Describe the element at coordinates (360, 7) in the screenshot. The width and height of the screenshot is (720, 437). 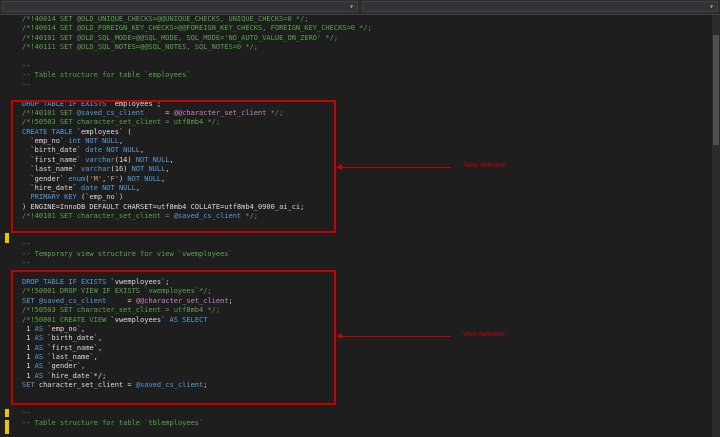
I see `toolbar: ▾ ▾` at that location.